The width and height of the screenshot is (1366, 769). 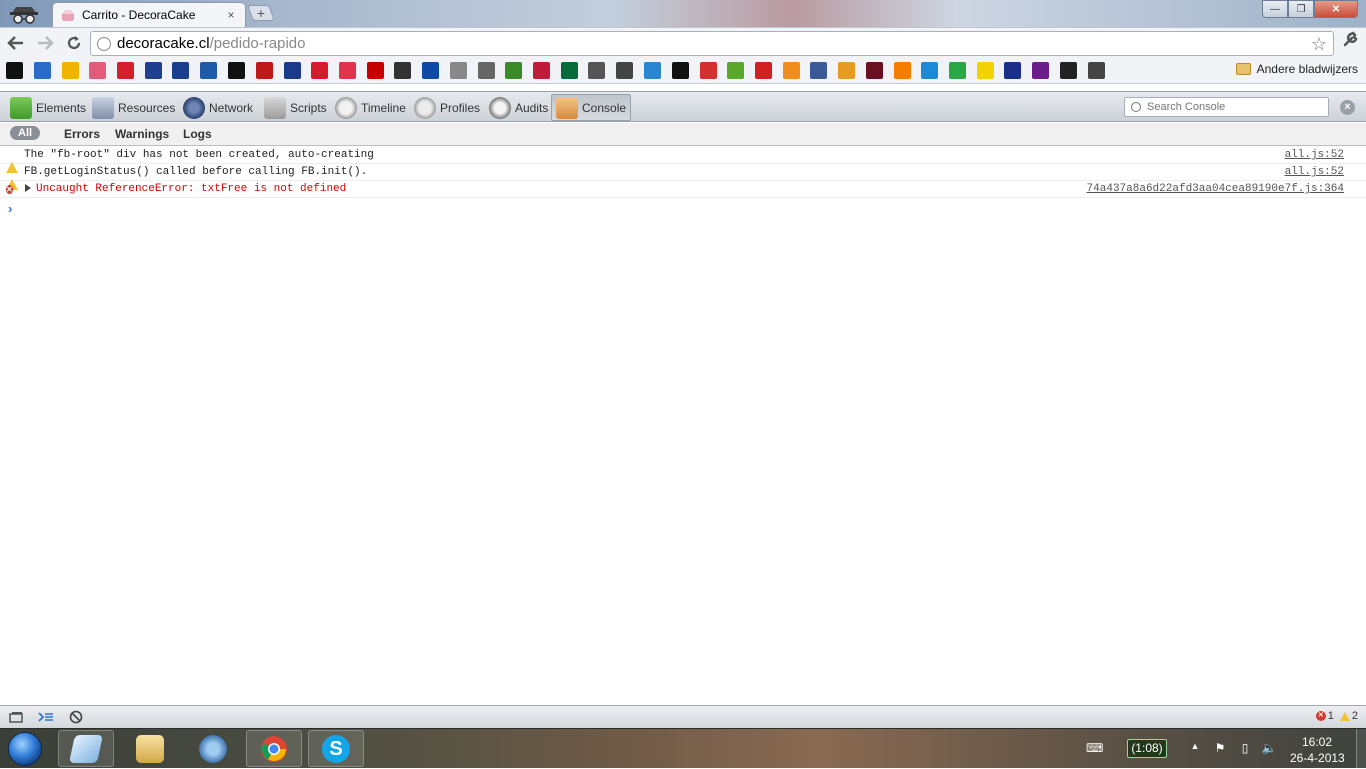 I want to click on console-prompt: ›, so click(x=10, y=208).